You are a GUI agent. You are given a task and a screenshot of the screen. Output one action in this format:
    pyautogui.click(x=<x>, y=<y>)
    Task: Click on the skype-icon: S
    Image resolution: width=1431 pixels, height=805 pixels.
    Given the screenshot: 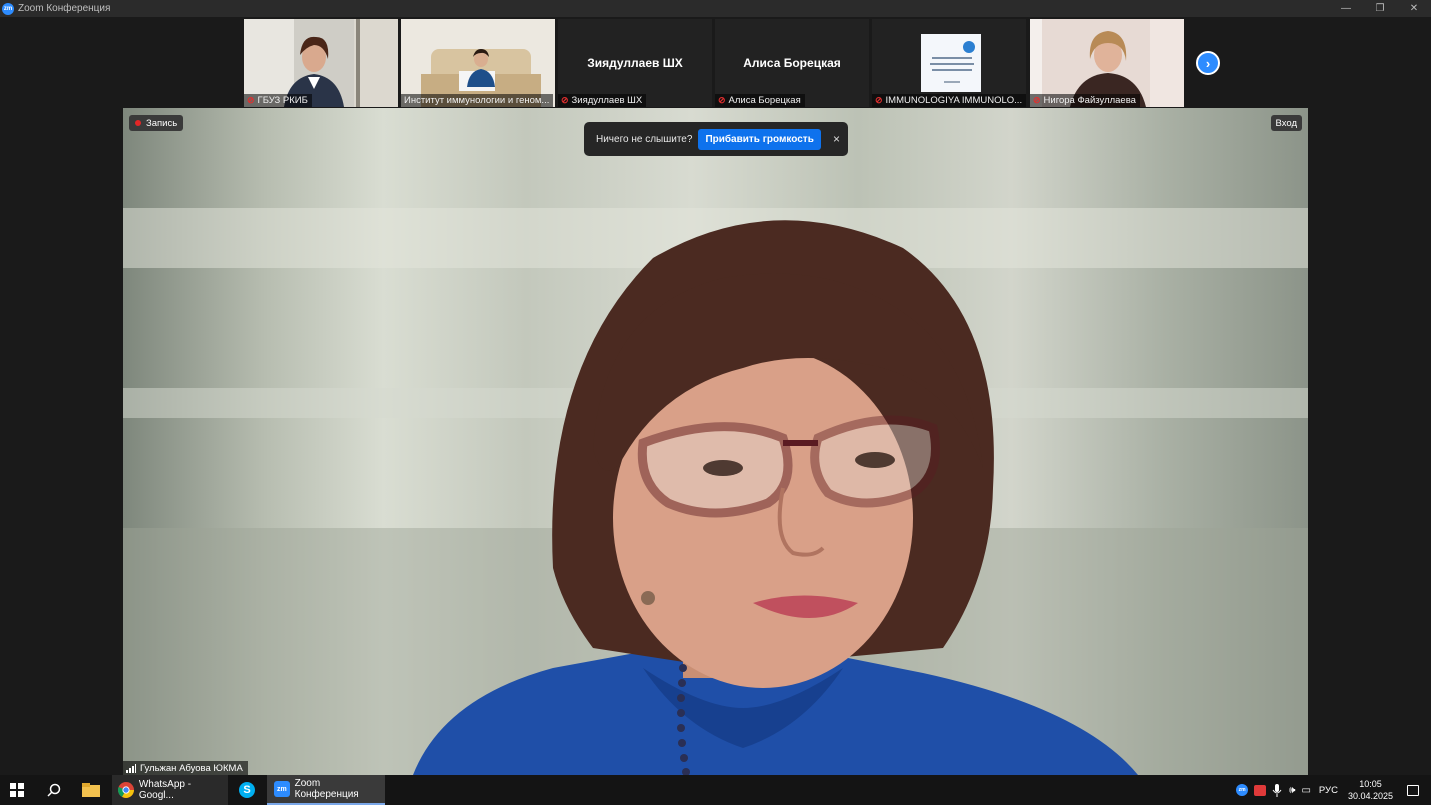 What is the action you would take?
    pyautogui.click(x=247, y=790)
    